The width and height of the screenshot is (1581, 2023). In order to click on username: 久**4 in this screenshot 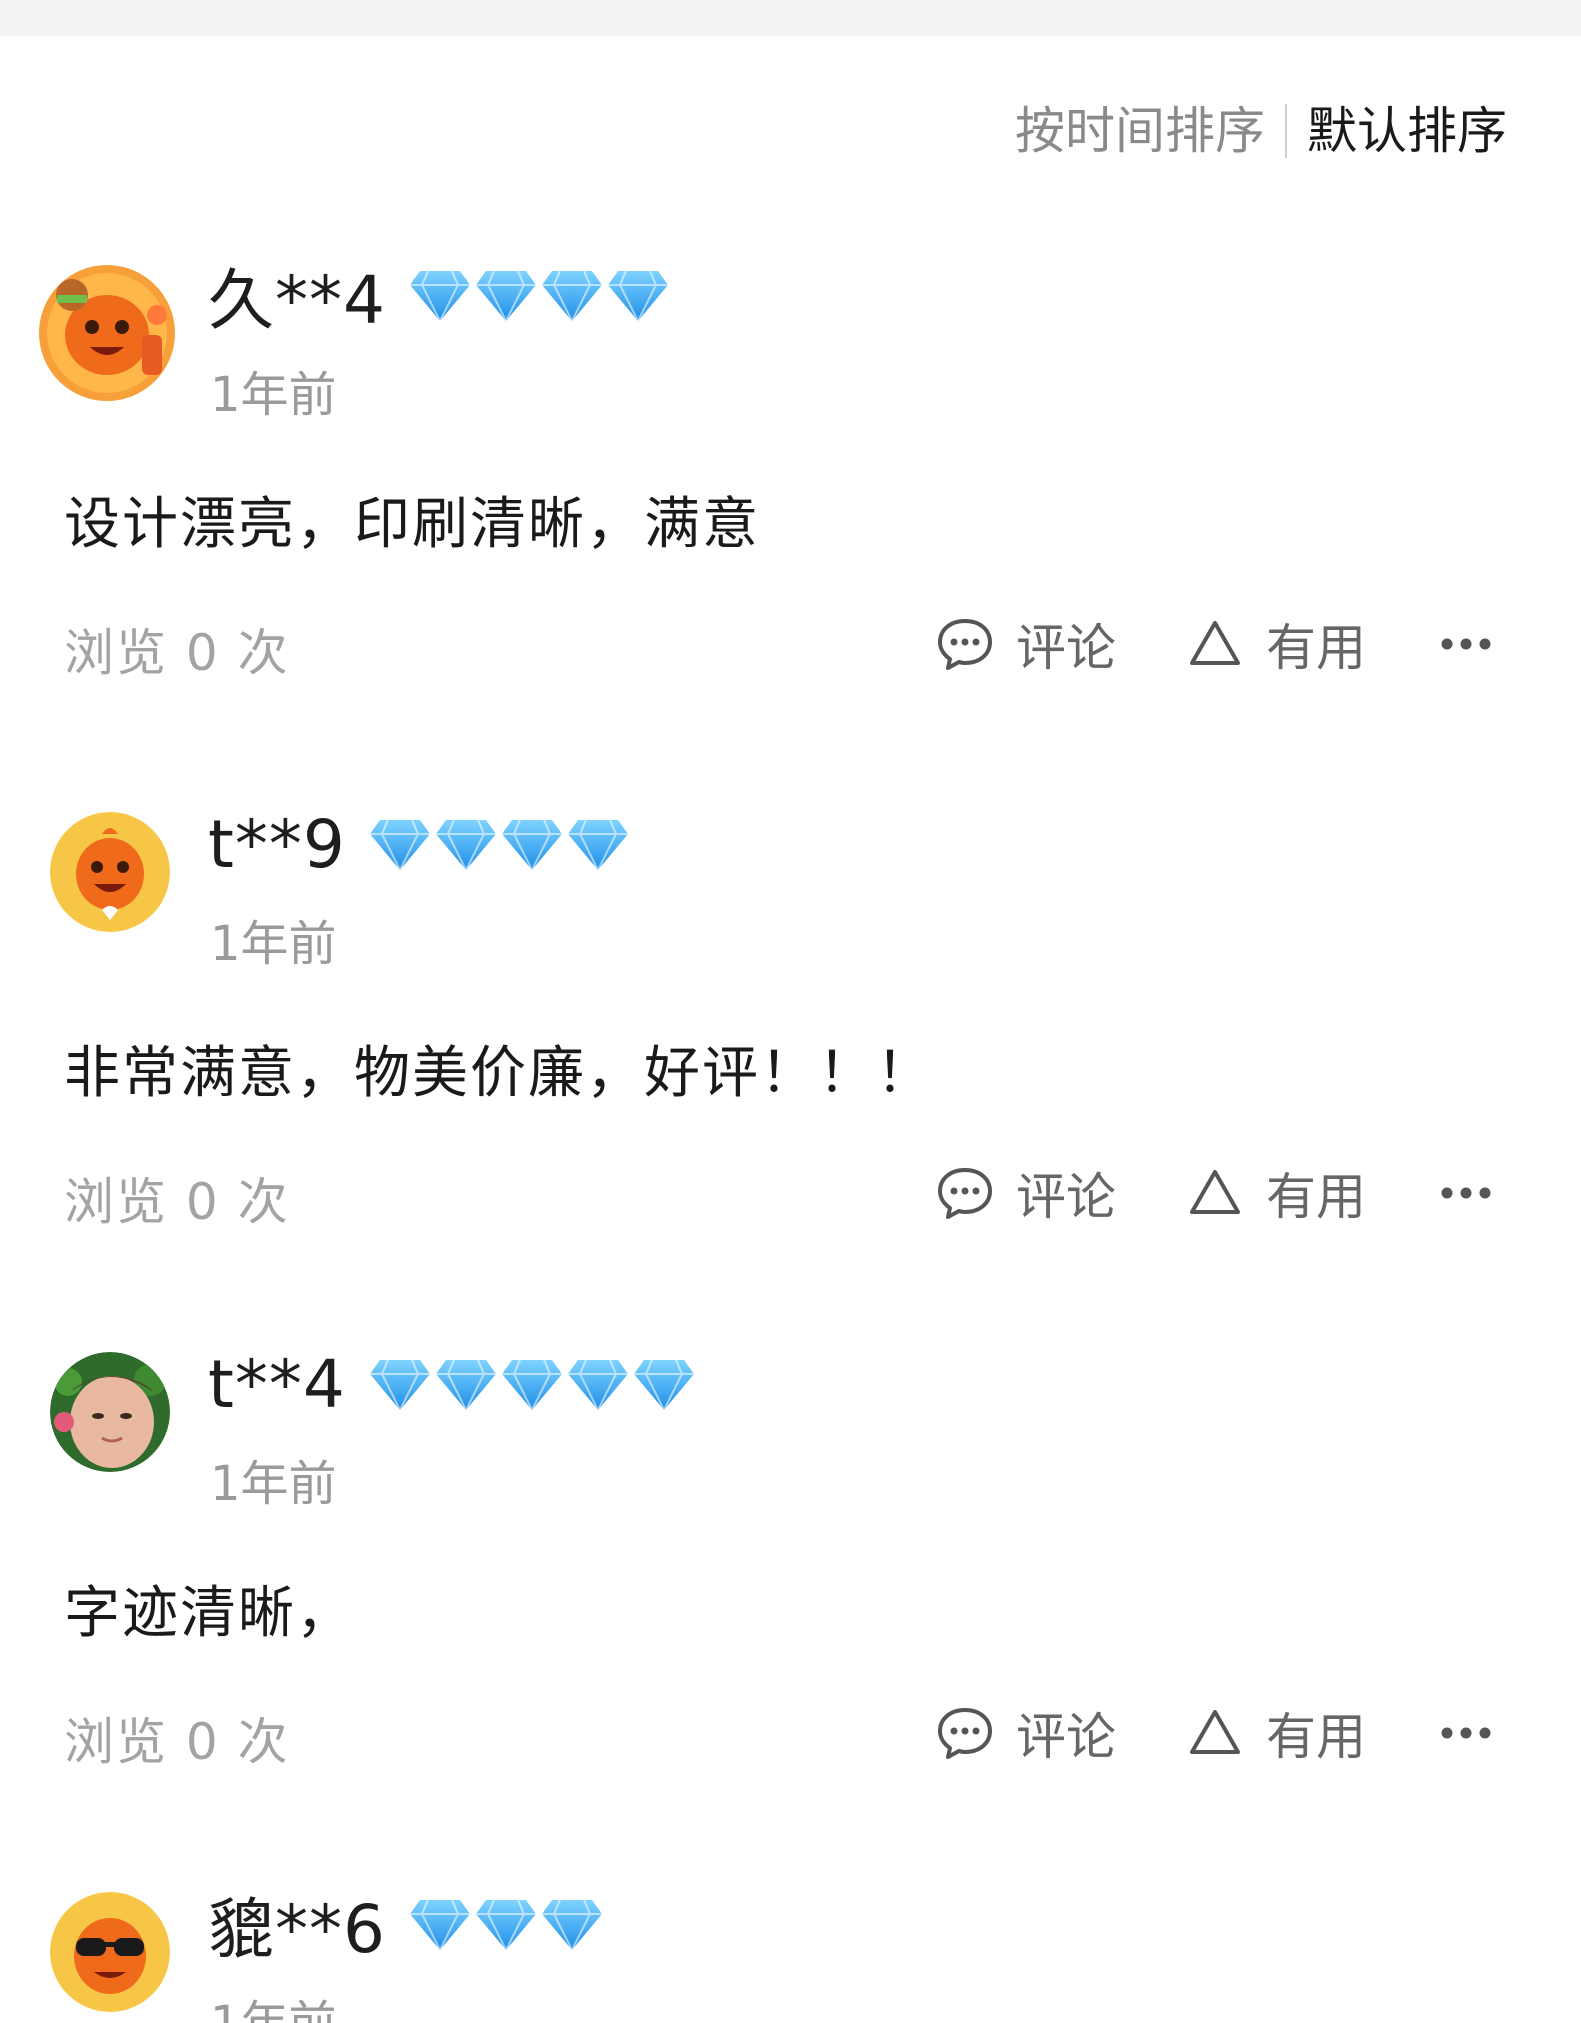, I will do `click(297, 295)`.